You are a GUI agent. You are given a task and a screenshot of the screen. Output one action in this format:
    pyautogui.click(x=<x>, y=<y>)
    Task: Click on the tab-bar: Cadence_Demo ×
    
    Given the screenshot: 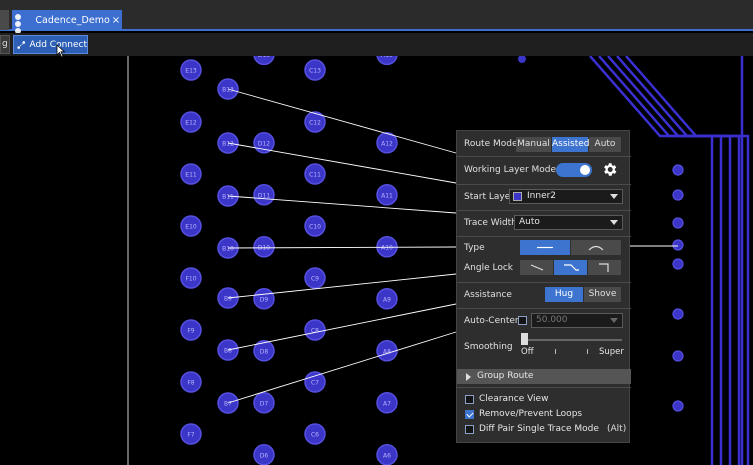 What is the action you would take?
    pyautogui.click(x=376, y=20)
    